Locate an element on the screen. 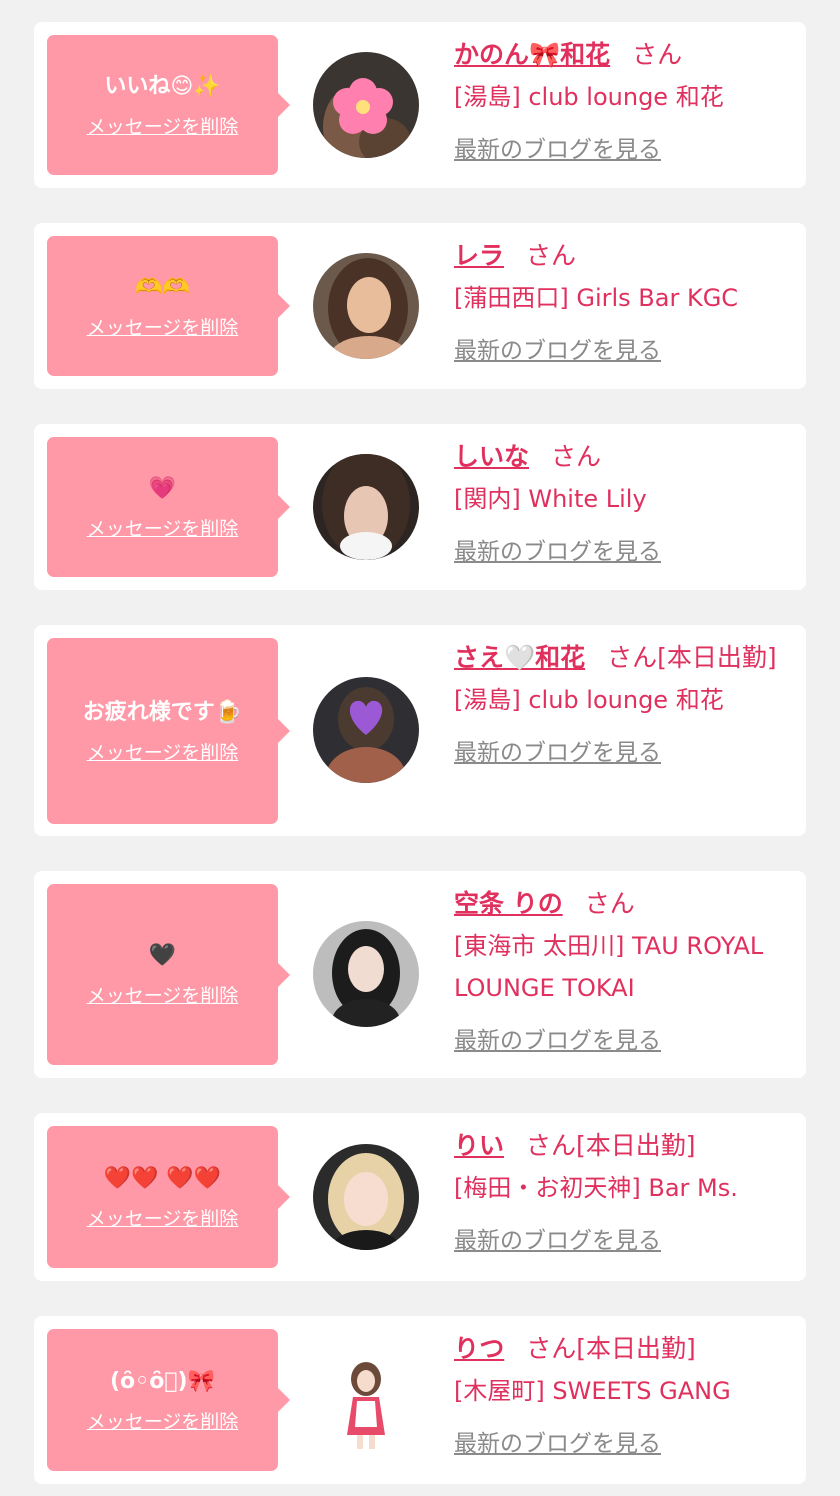 The image size is (840, 1496). cast-info: りい さん[本日出勤] [梅田・お初天神] Bar Ms. 最新のブログを見る is located at coordinates (624, 1190).